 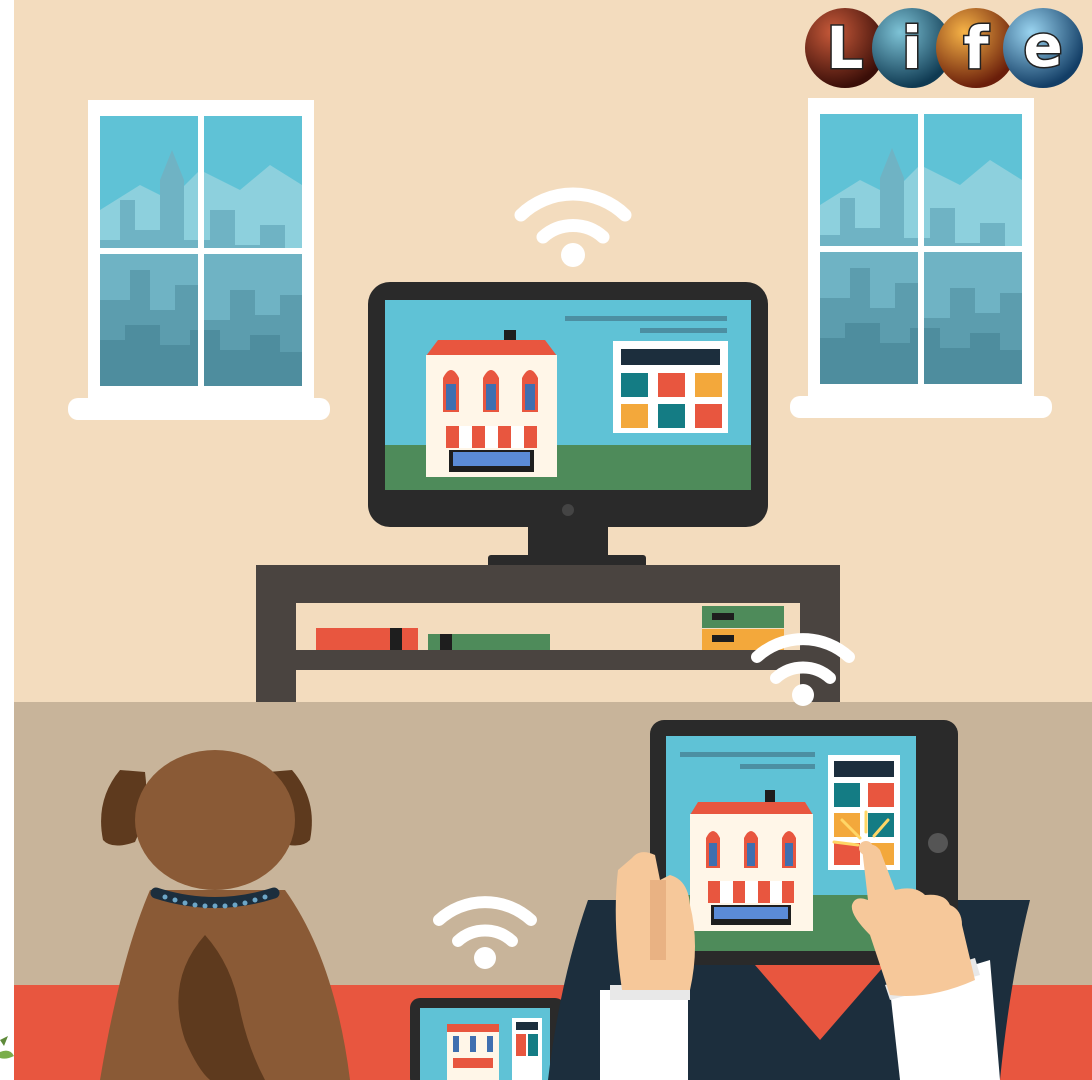 What do you see at coordinates (1042, 46) in the screenshot?
I see `svg-text: e` at bounding box center [1042, 46].